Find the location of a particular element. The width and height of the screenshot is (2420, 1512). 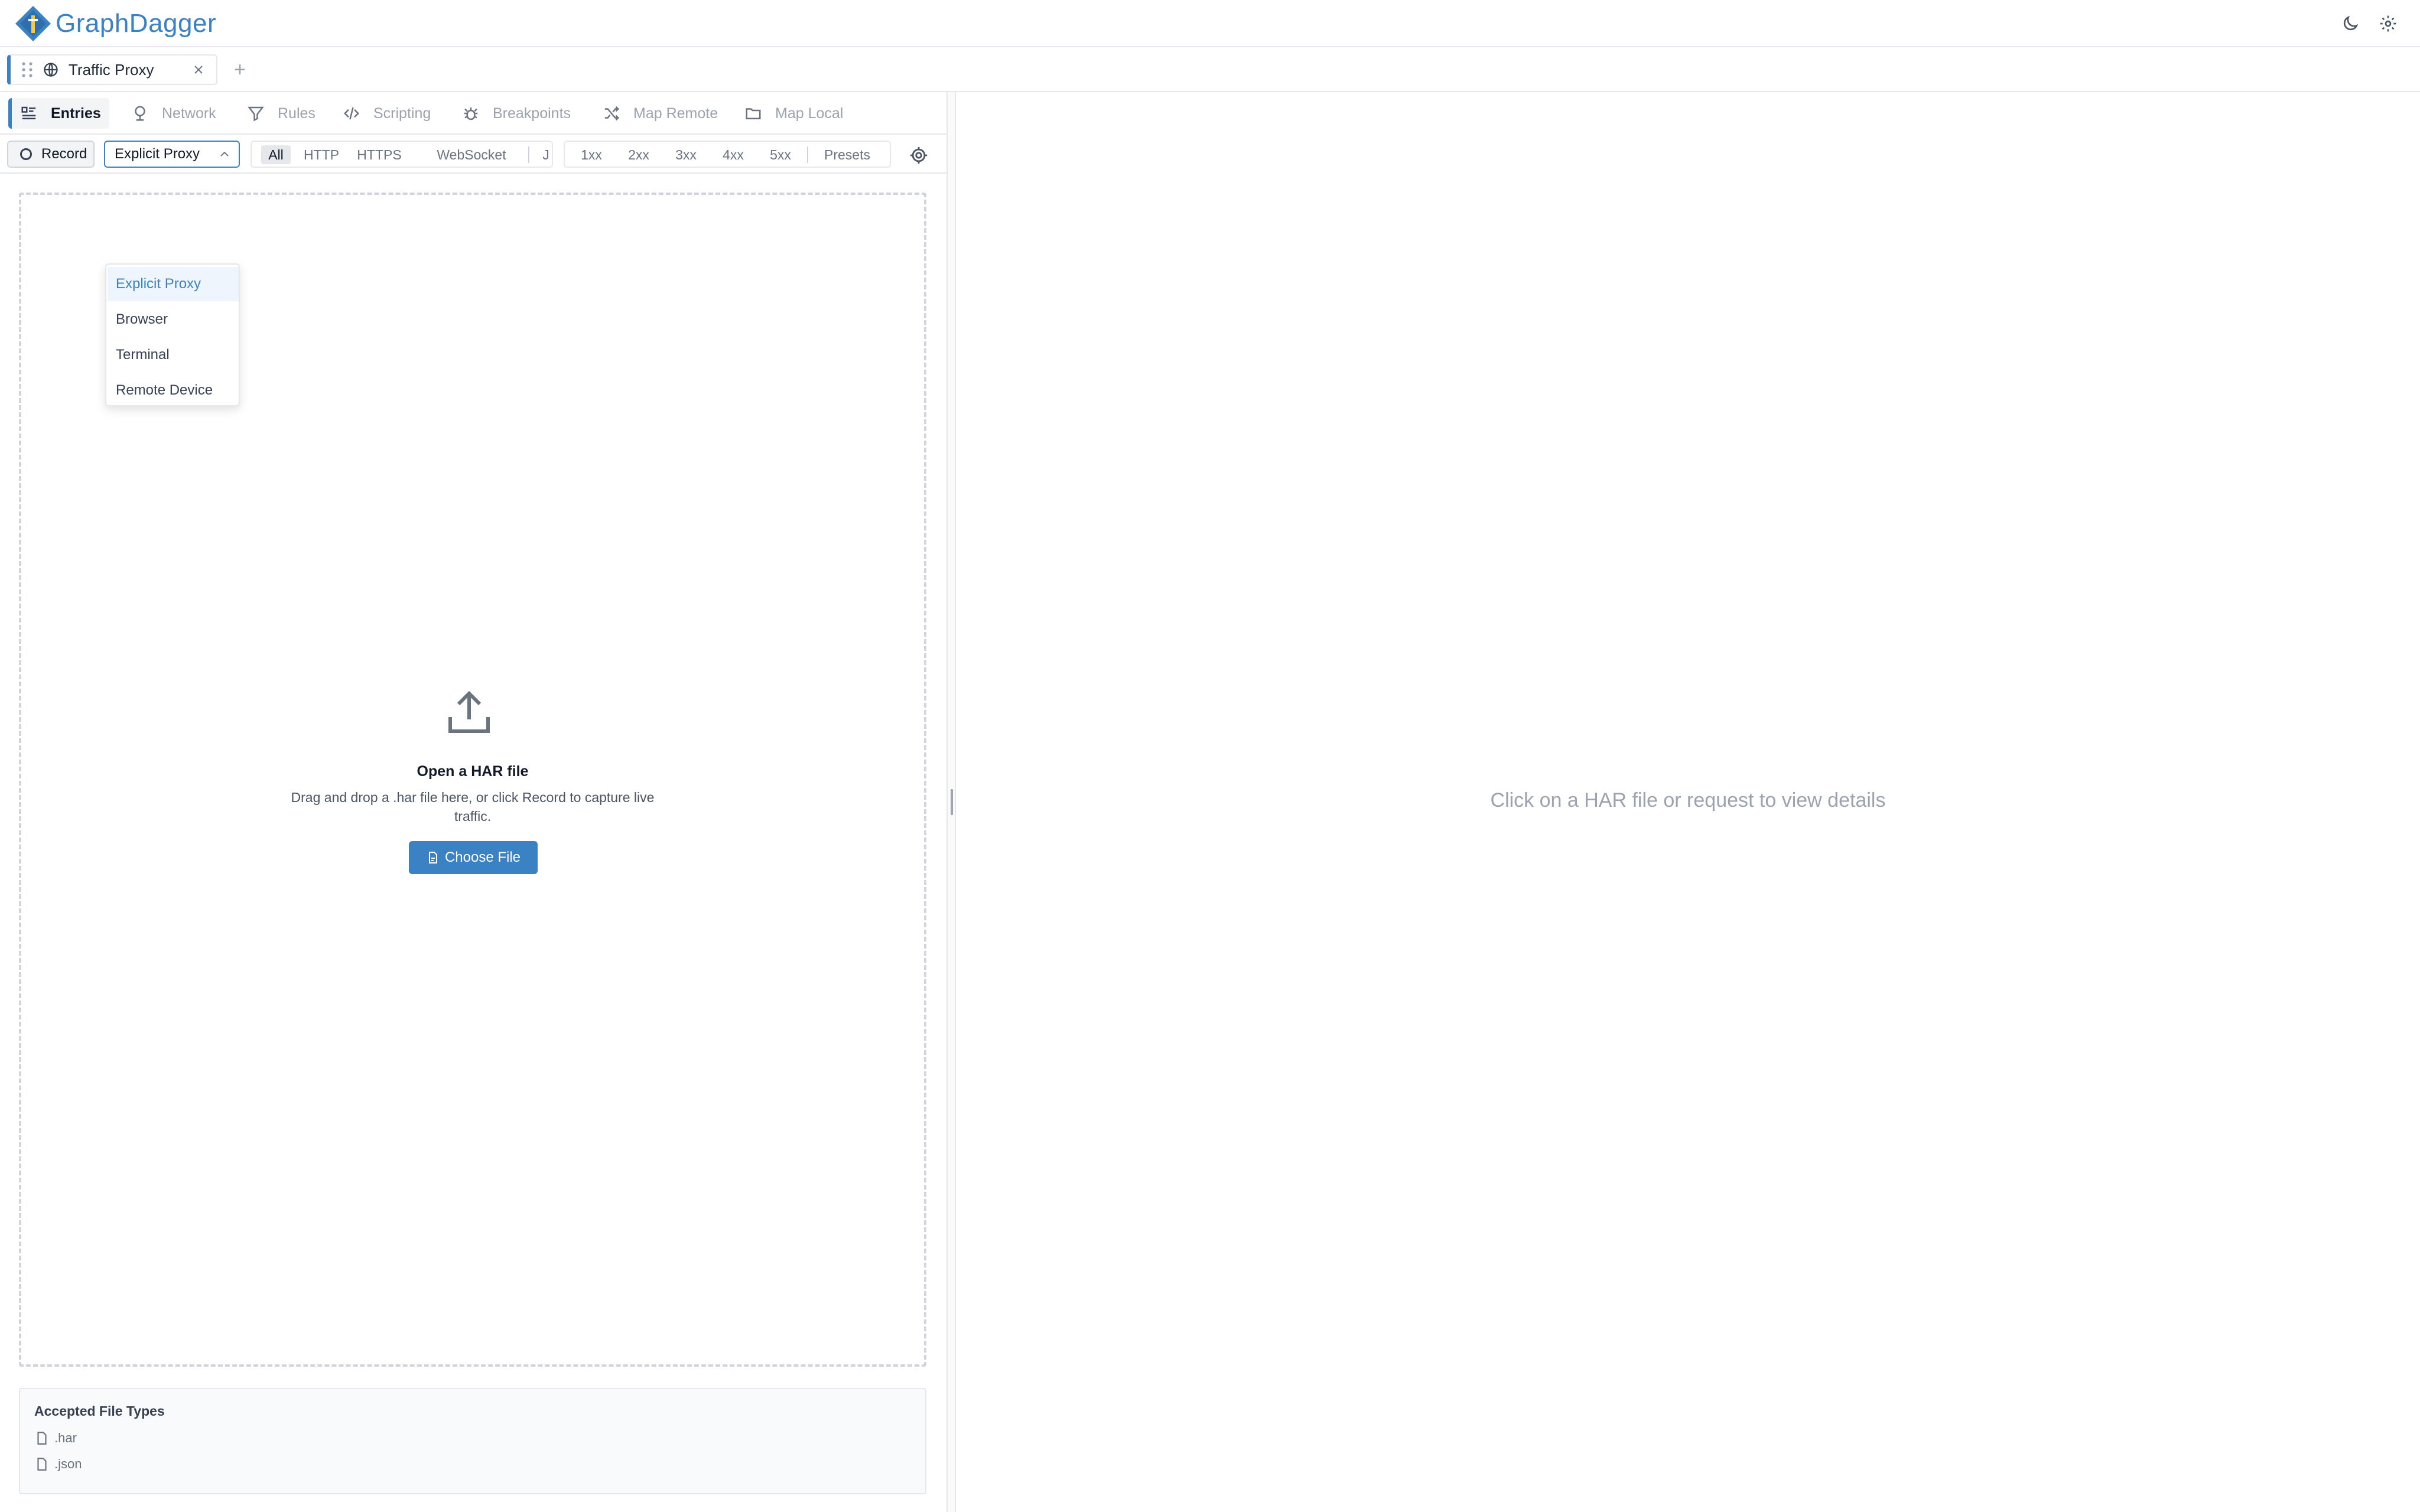

app-logo: GraphDagger is located at coordinates (115, 24).